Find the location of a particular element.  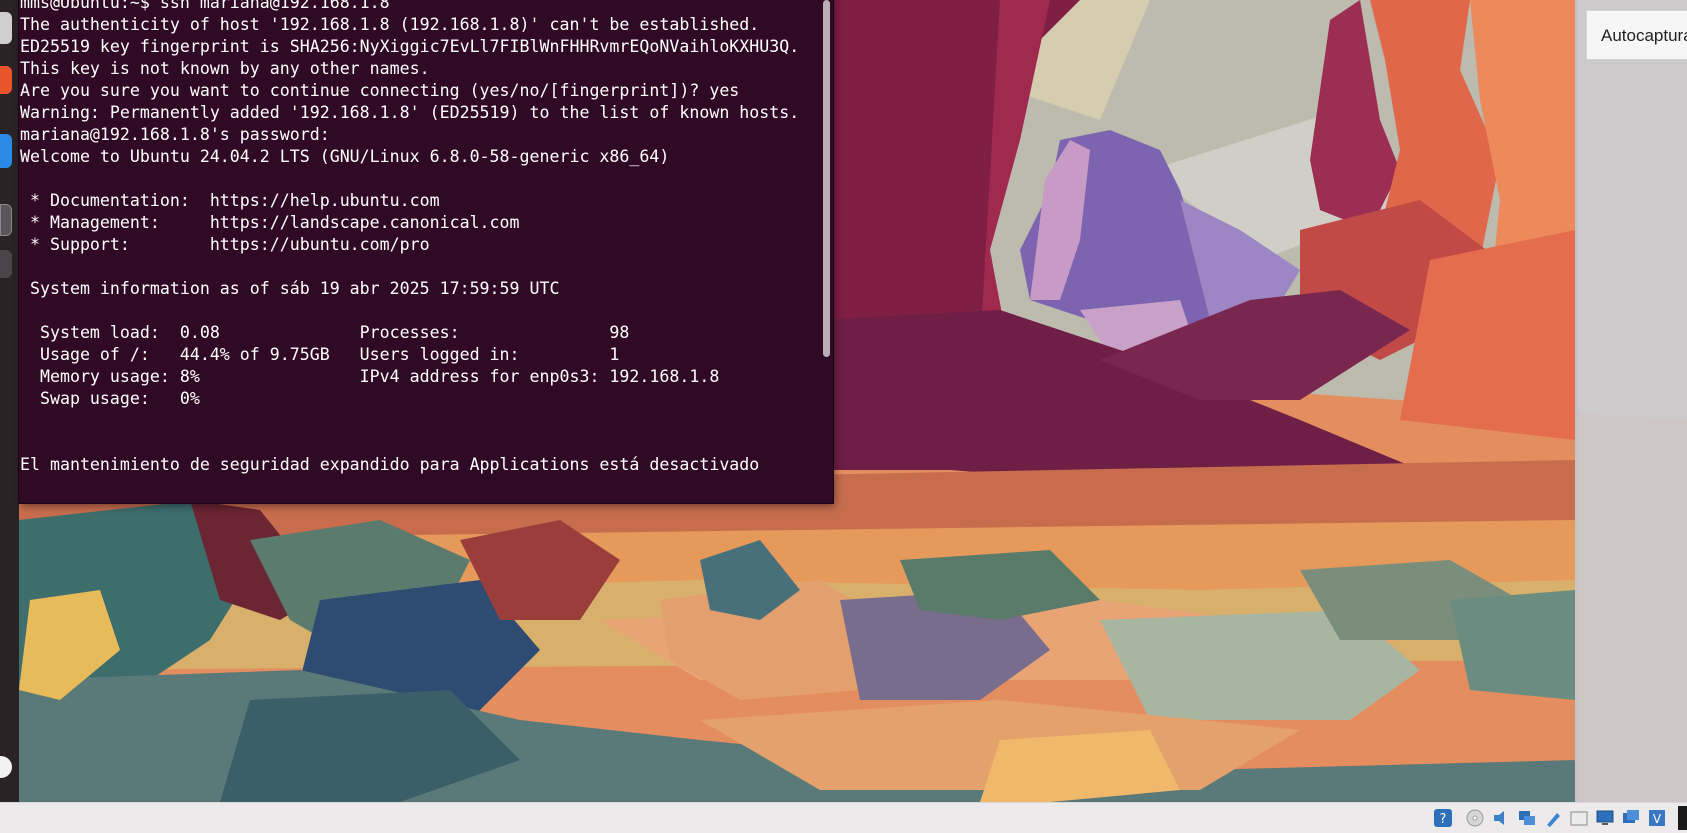

shared-folders-icon is located at coordinates (1579, 818).